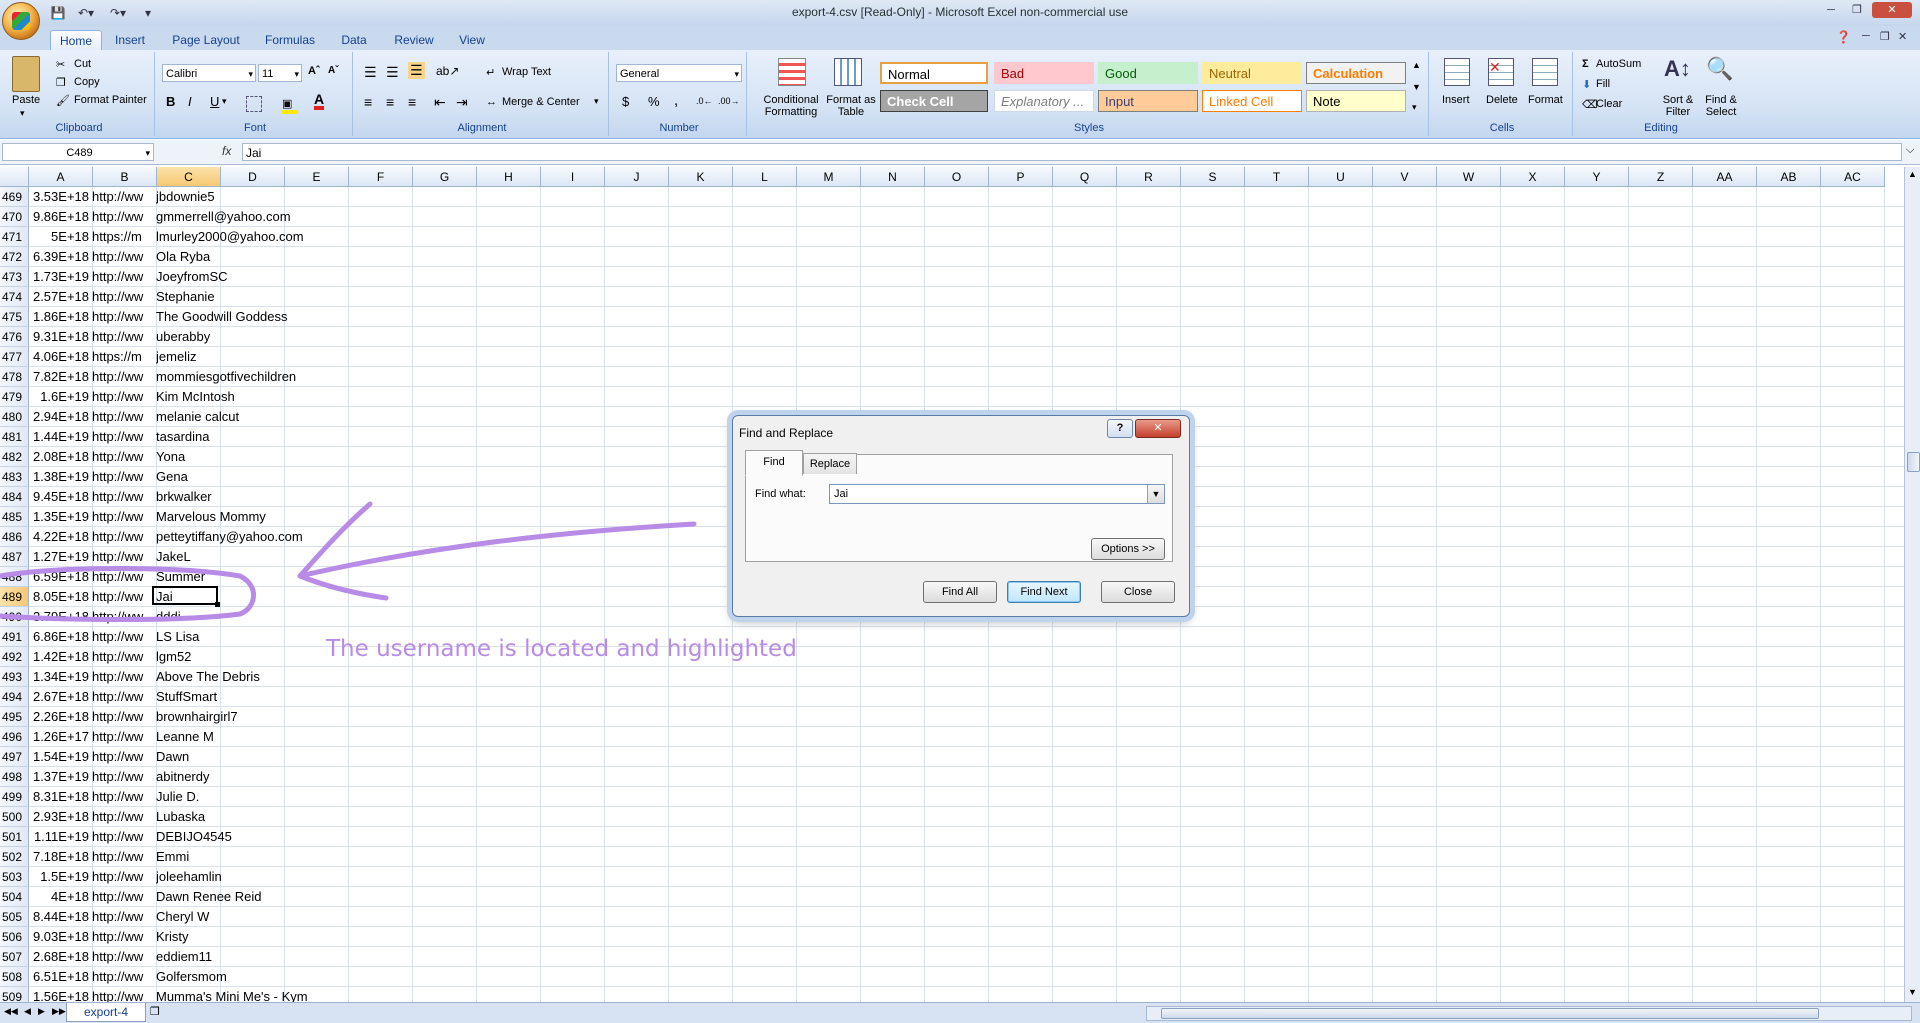  I want to click on dialog-help-button: ?, so click(1120, 428).